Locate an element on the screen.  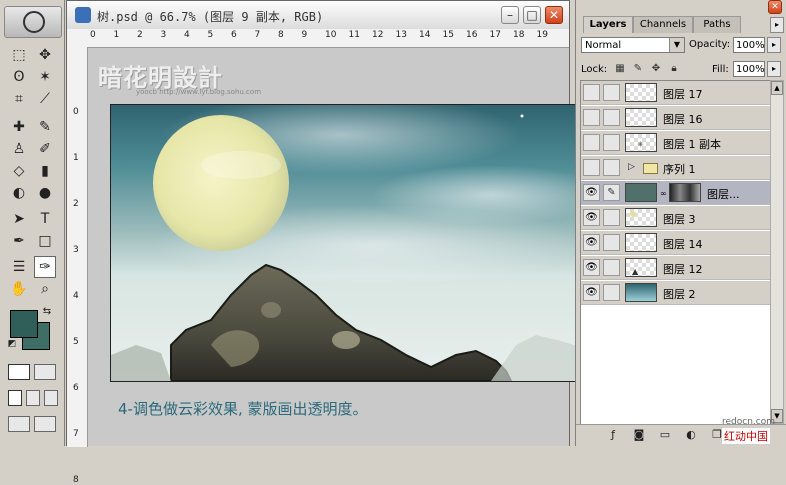
ruler-tick-label: 3 is located at coordinates (76, 250).